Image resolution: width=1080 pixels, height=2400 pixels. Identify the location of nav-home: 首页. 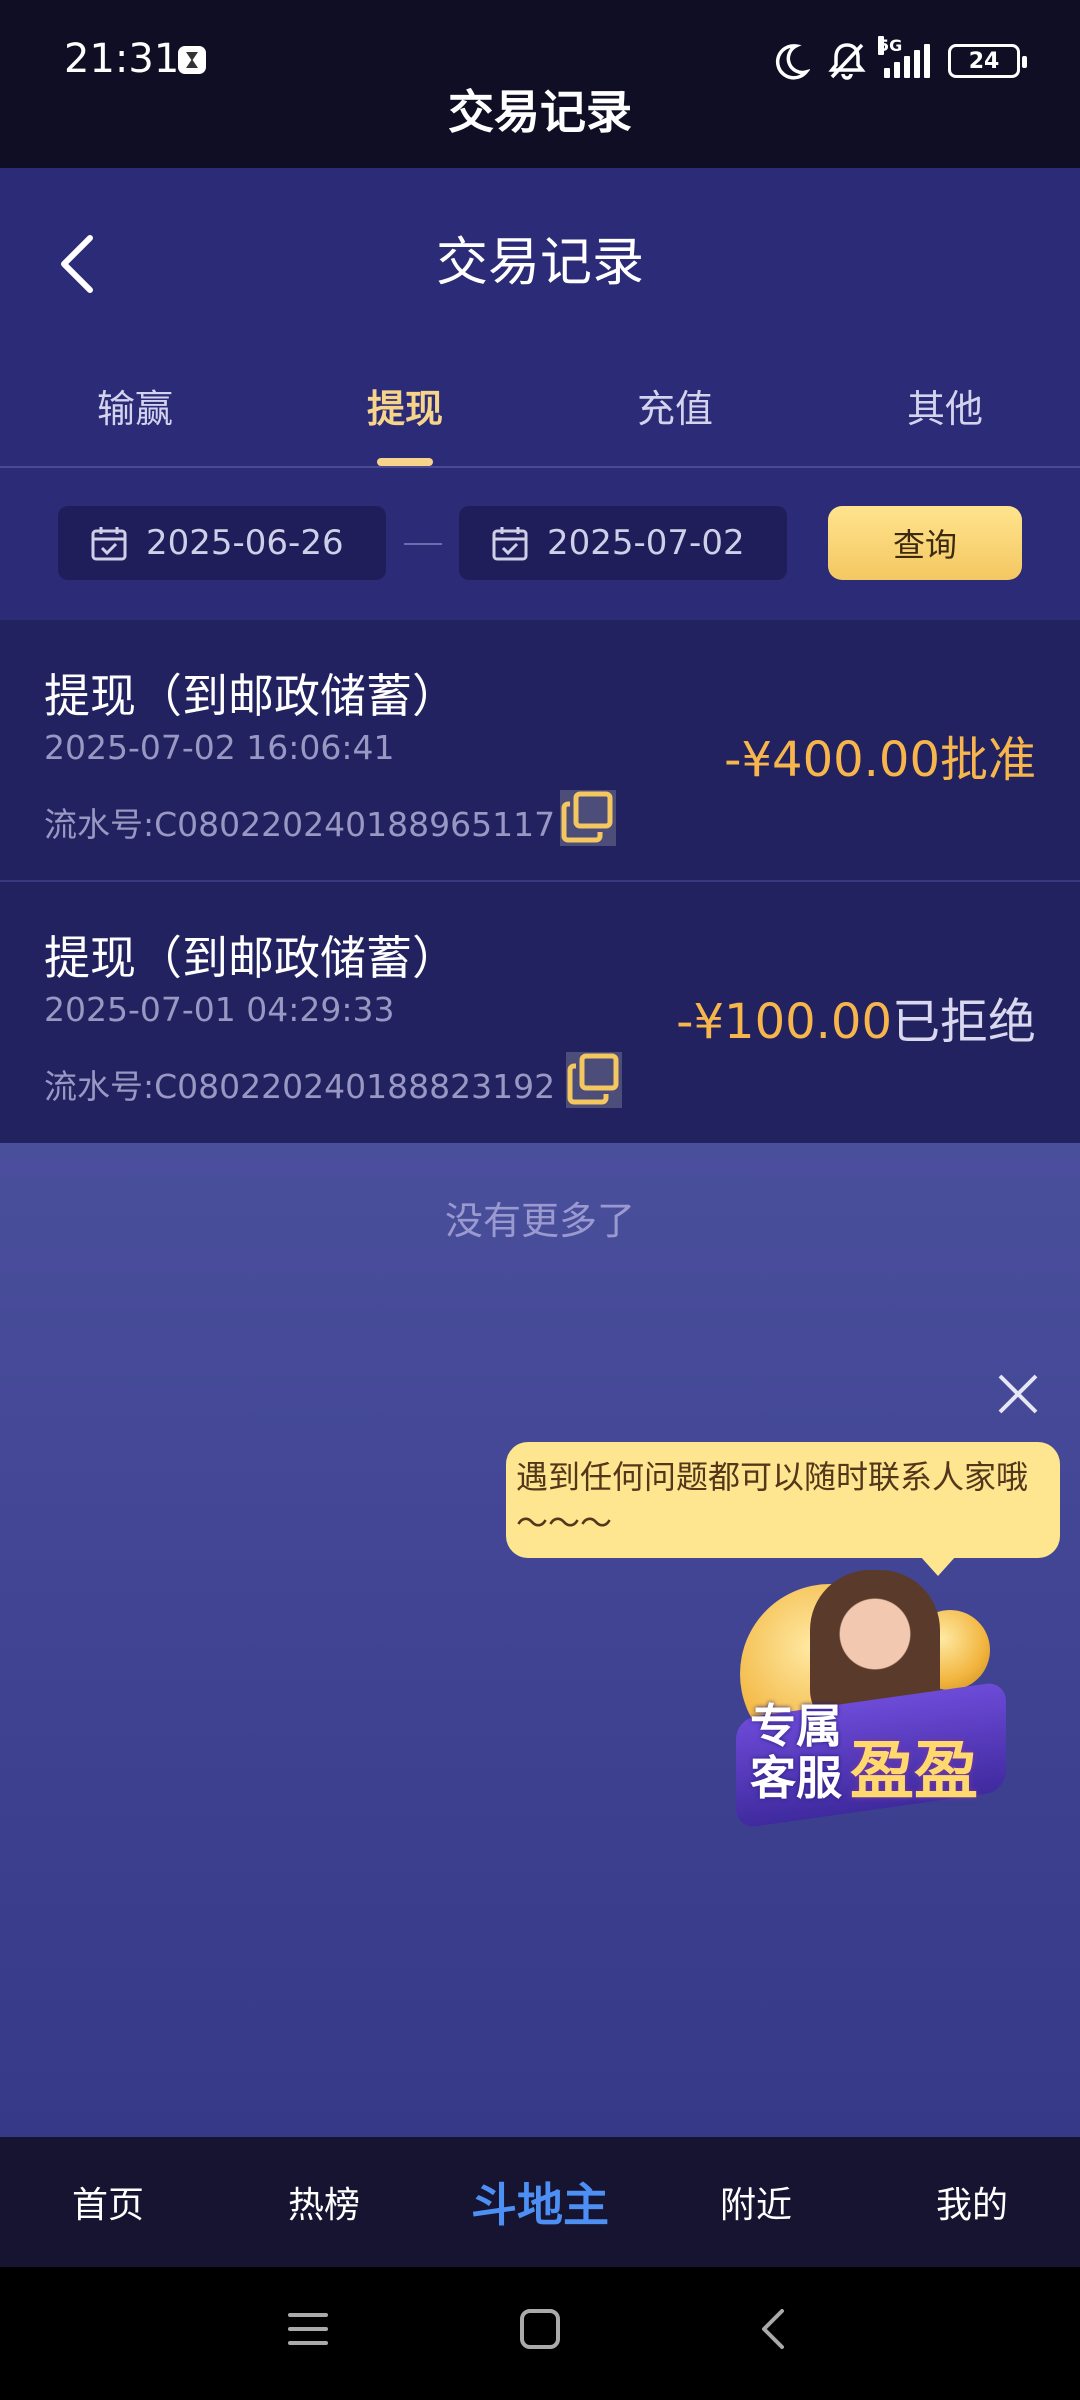
(108, 2202).